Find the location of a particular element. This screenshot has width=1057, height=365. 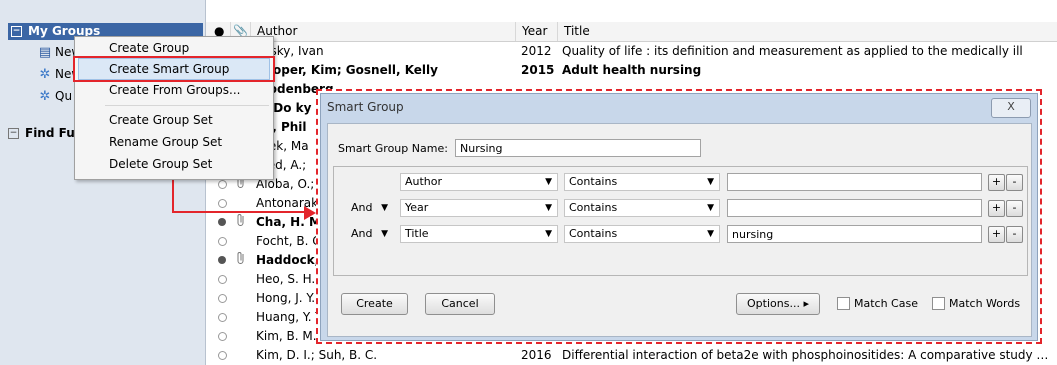

match-words-label: Match Words is located at coordinates (985, 303).